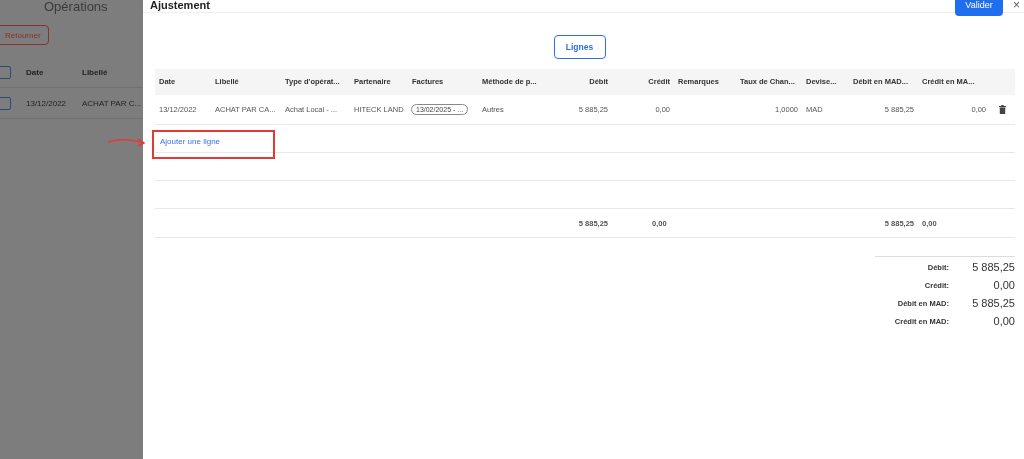 This screenshot has width=1024, height=459. Describe the element at coordinates (180, 5) in the screenshot. I see `modal-title: Ajustement` at that location.